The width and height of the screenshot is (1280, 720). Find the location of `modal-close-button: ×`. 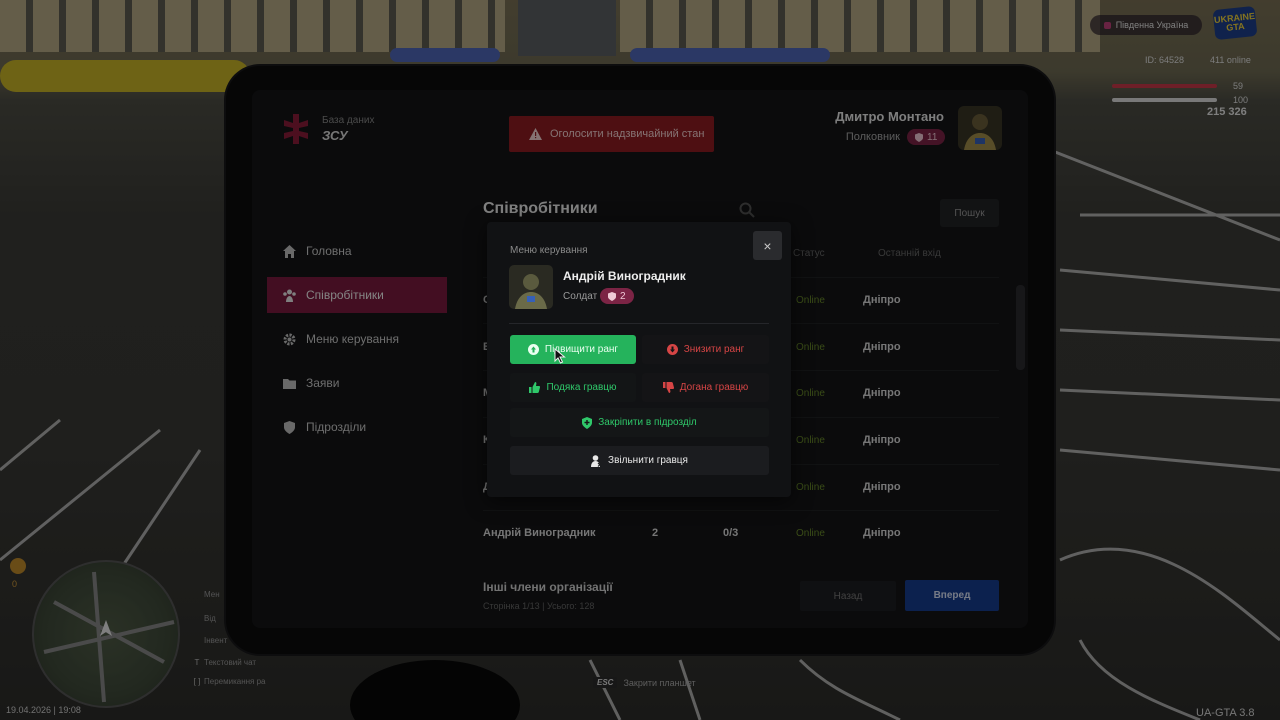

modal-close-button: × is located at coordinates (767, 245).